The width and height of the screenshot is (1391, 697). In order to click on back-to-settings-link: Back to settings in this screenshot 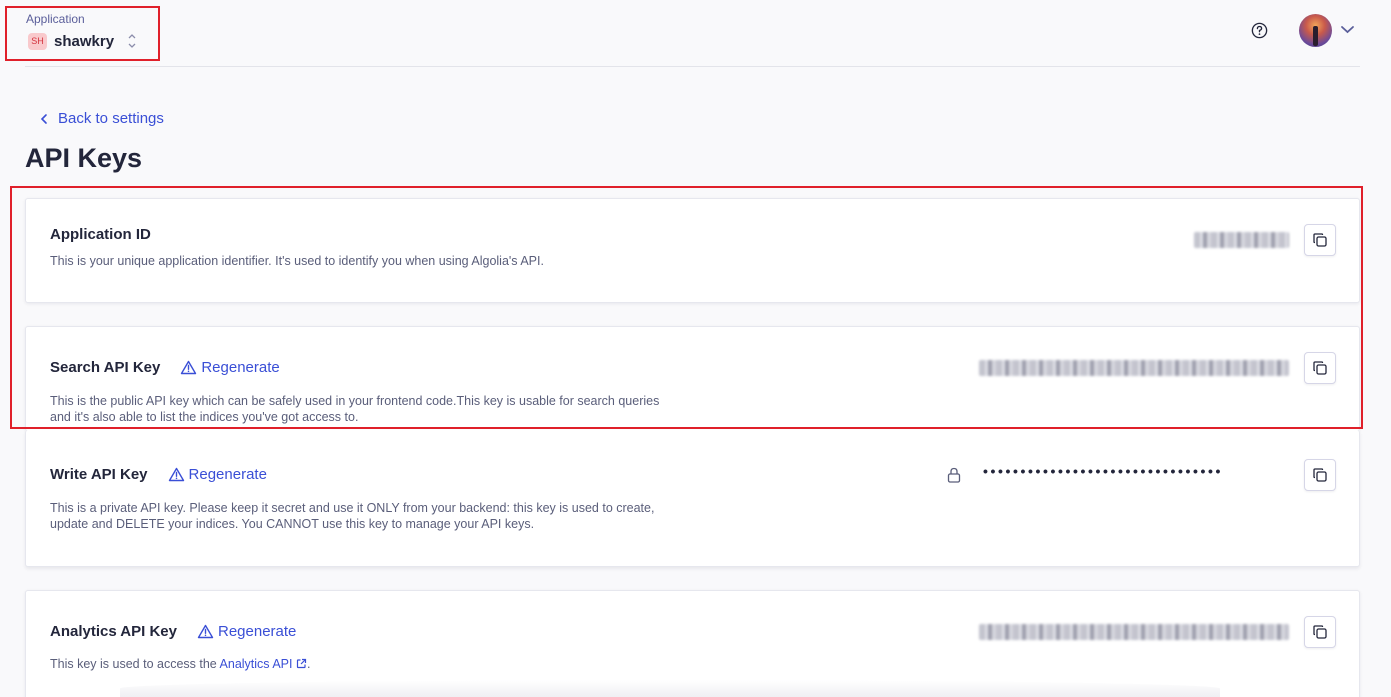, I will do `click(102, 118)`.